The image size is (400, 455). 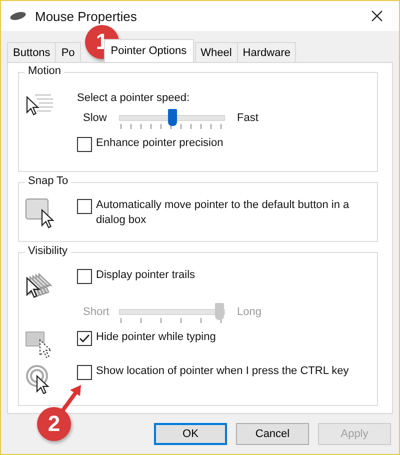 I want to click on callout-badge: 2, so click(x=54, y=424).